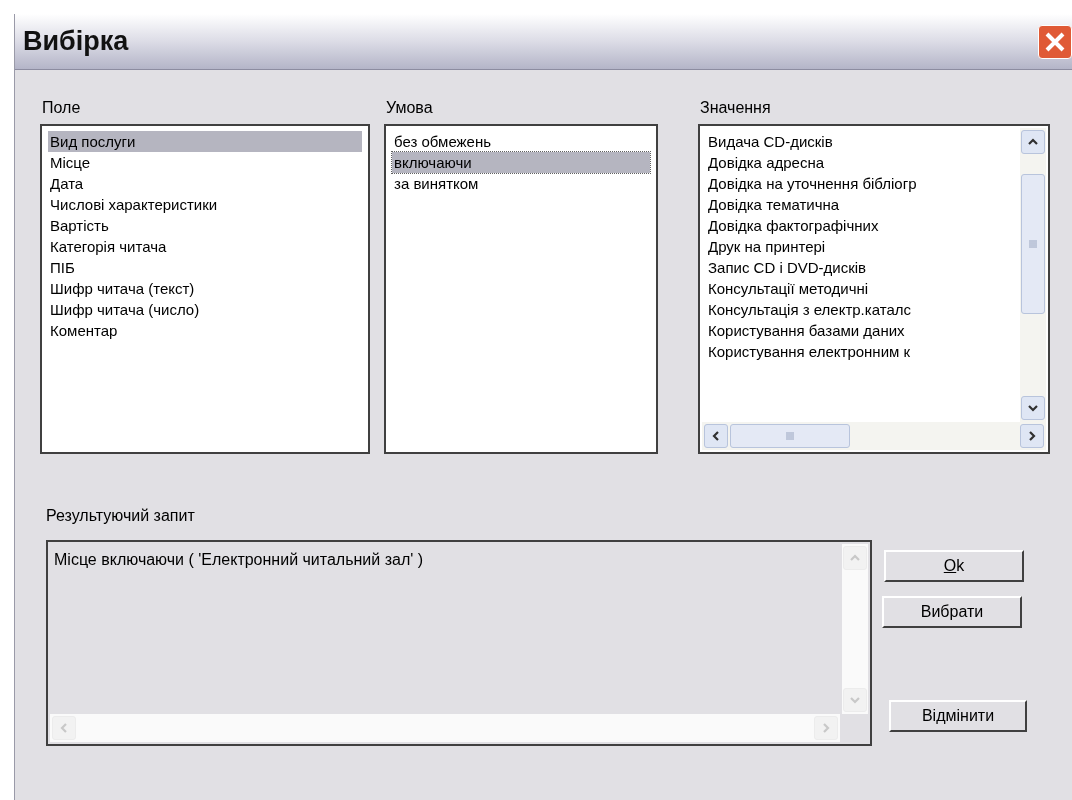 The width and height of the screenshot is (1072, 800). What do you see at coordinates (239, 560) in the screenshot?
I see `query-text: Місце включаючи ( 'Електронний читальний зал' )` at bounding box center [239, 560].